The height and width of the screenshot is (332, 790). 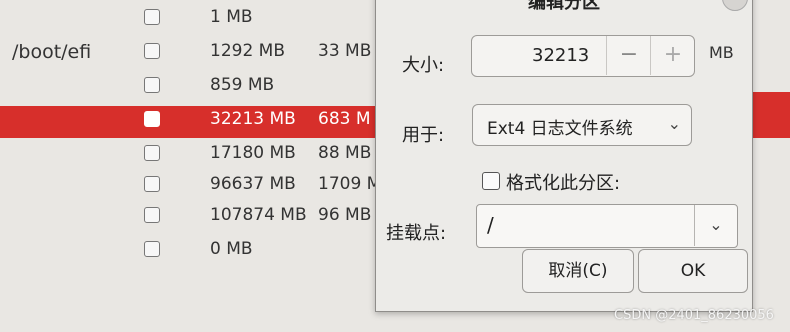 What do you see at coordinates (52, 52) in the screenshot?
I see `mount-point: /boot/efi` at bounding box center [52, 52].